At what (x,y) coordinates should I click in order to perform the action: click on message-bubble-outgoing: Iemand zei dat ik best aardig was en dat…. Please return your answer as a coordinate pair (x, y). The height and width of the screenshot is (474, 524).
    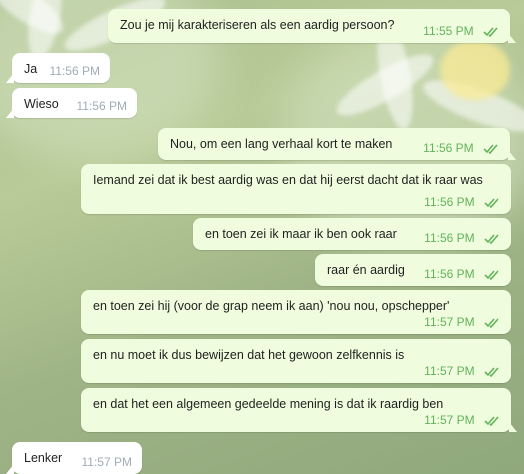
    Looking at the image, I should click on (296, 189).